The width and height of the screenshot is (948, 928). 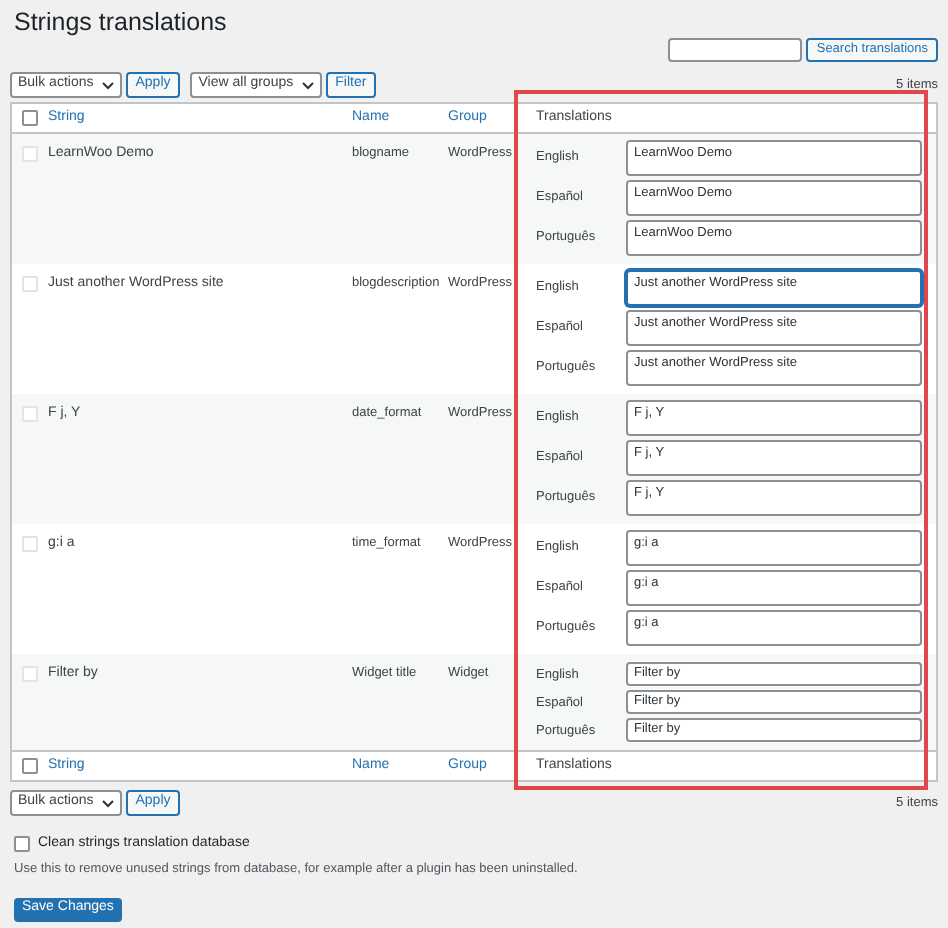 What do you see at coordinates (735, 50) in the screenshot?
I see `search-field` at bounding box center [735, 50].